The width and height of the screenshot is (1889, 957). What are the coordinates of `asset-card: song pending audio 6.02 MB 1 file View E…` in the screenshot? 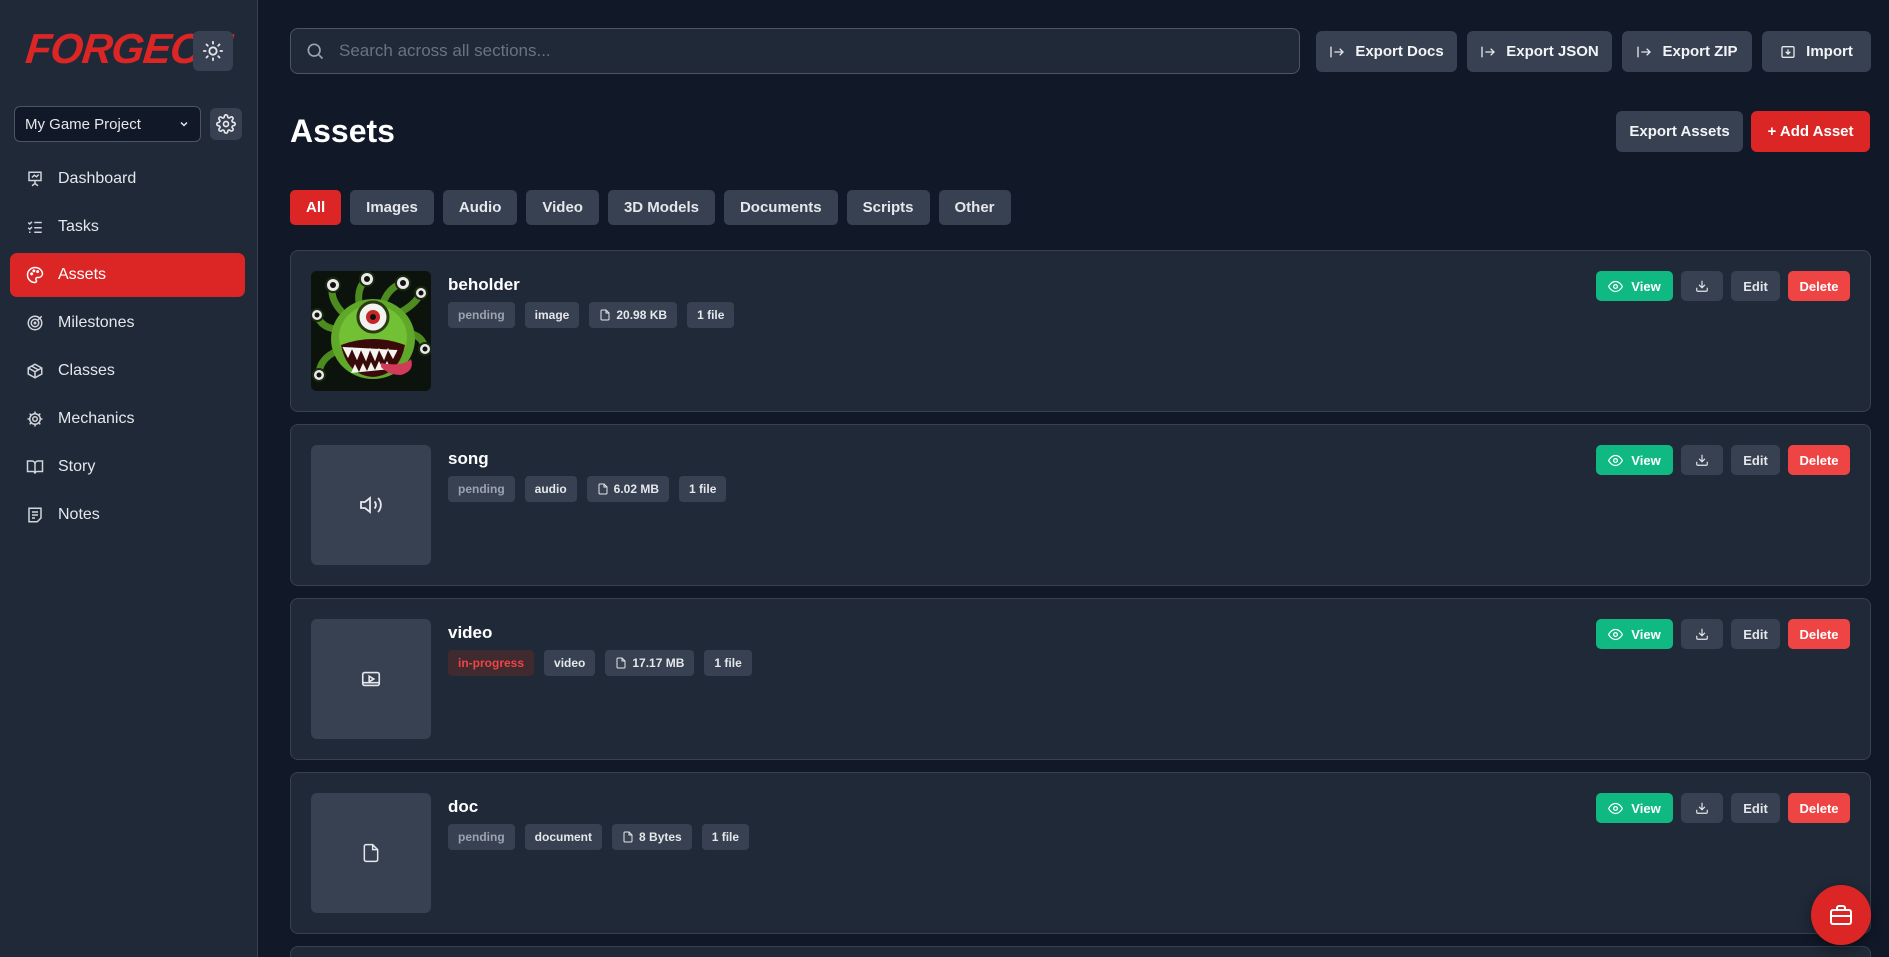 It's located at (1080, 505).